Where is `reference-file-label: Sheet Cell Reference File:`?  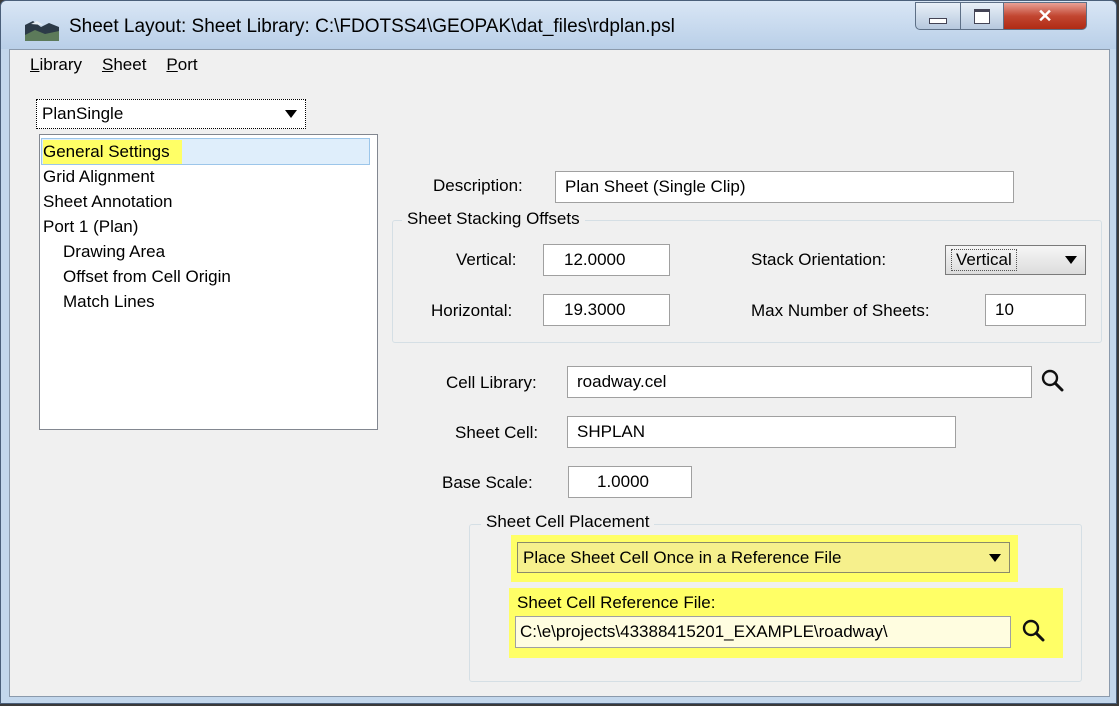 reference-file-label: Sheet Cell Reference File: is located at coordinates (616, 602).